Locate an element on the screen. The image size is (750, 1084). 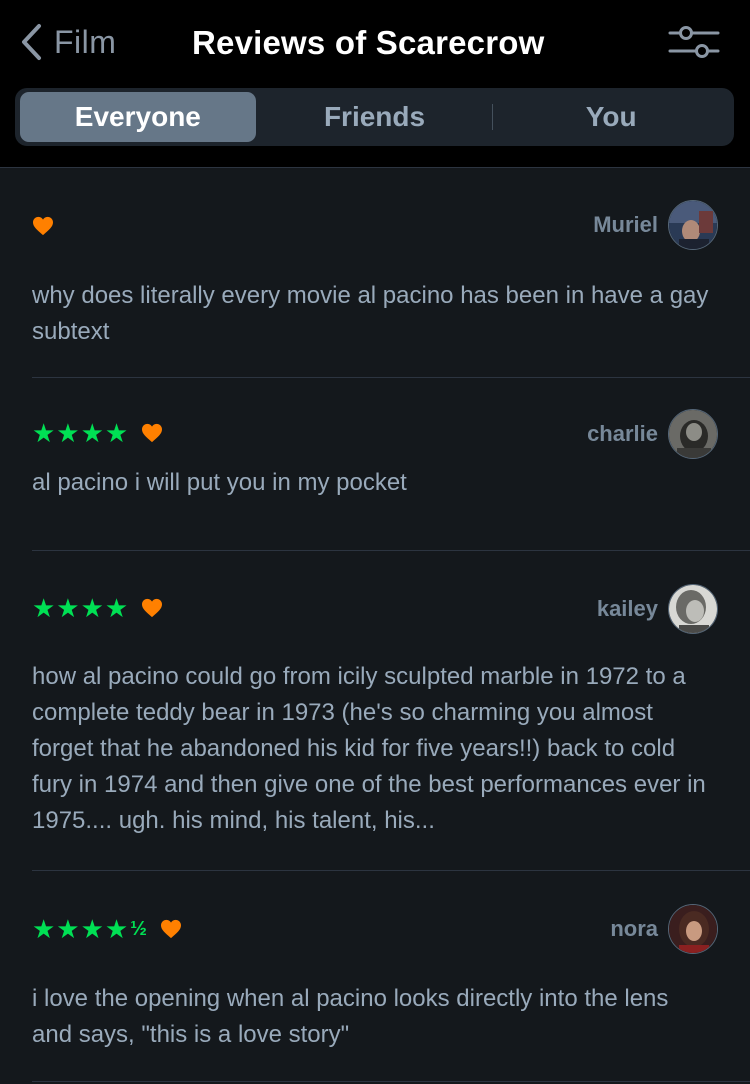
author-name: kailey is located at coordinates (627, 608).